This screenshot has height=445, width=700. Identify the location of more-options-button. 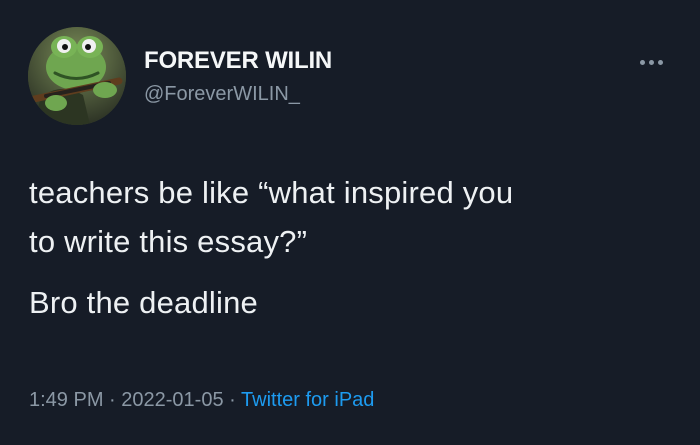
(651, 62).